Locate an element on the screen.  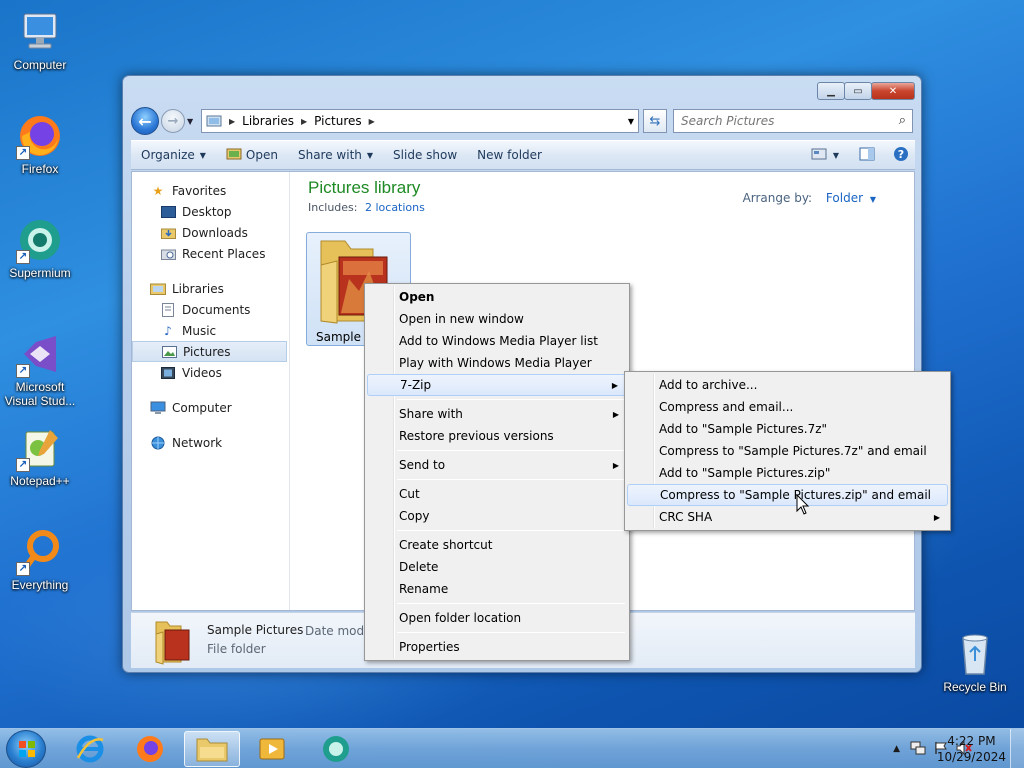
nav-videos: Videos is located at coordinates (210, 372).